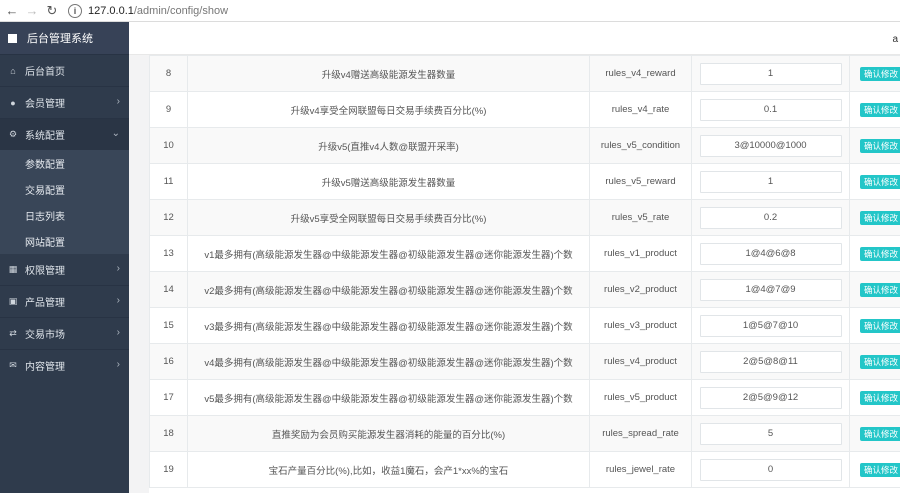 This screenshot has height=493, width=900. I want to click on submenu-item-label: 交易配置, so click(45, 191).